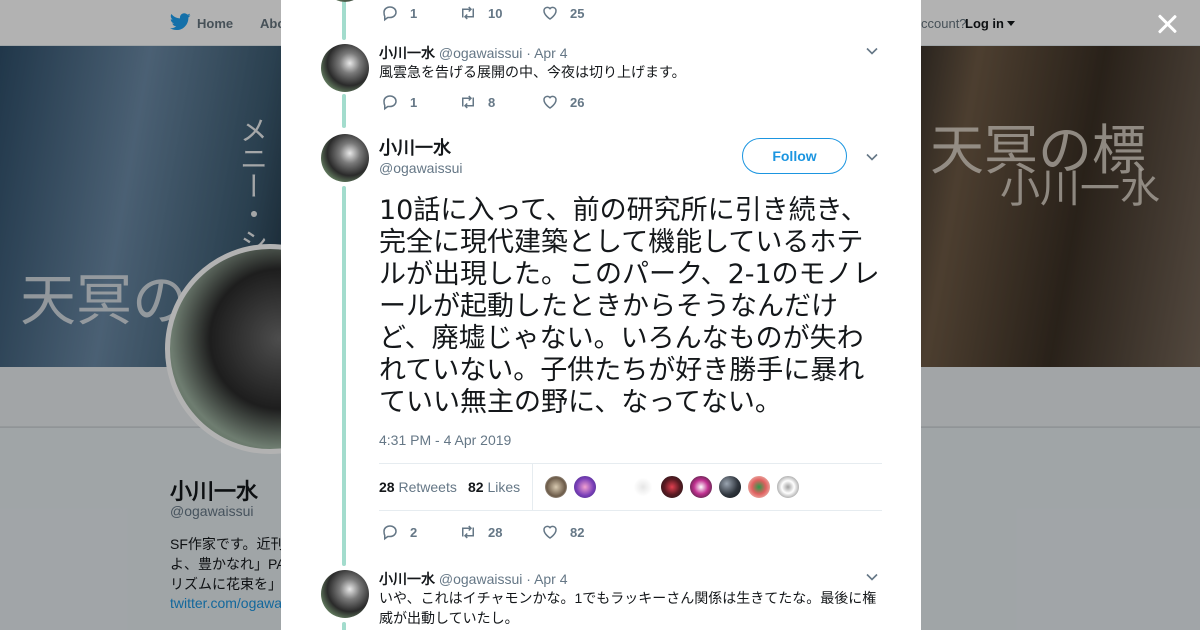  Describe the element at coordinates (562, 13) in the screenshot. I see `like-button: 25` at that location.